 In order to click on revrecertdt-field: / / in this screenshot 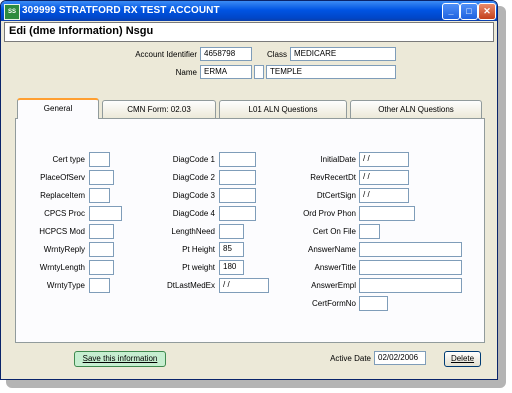, I will do `click(384, 177)`.